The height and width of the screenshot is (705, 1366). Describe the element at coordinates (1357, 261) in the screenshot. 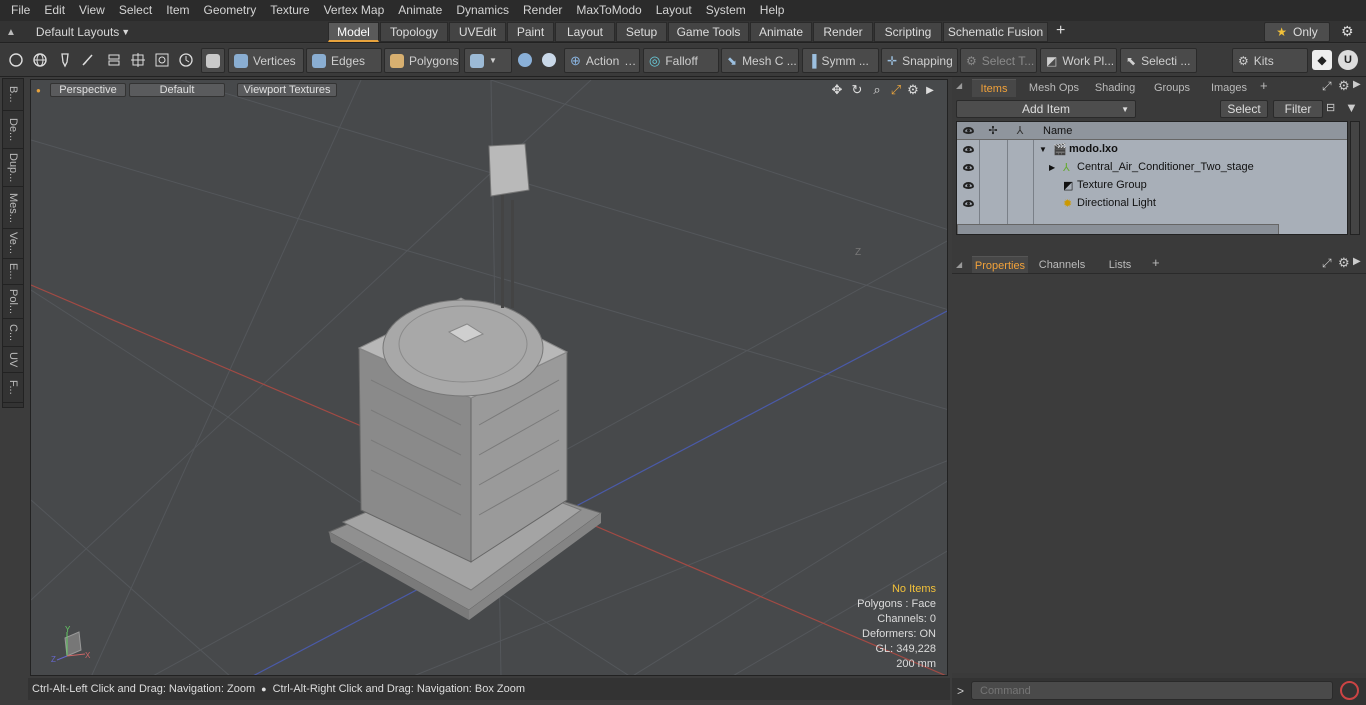

I see `properties-arrow-icon: ▶` at that location.